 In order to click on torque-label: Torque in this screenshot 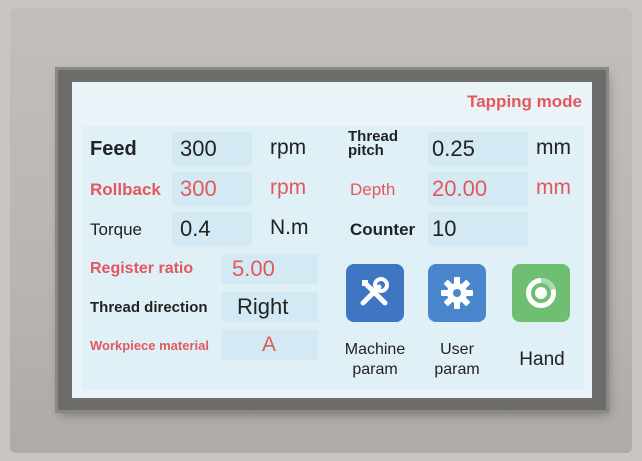, I will do `click(116, 229)`.